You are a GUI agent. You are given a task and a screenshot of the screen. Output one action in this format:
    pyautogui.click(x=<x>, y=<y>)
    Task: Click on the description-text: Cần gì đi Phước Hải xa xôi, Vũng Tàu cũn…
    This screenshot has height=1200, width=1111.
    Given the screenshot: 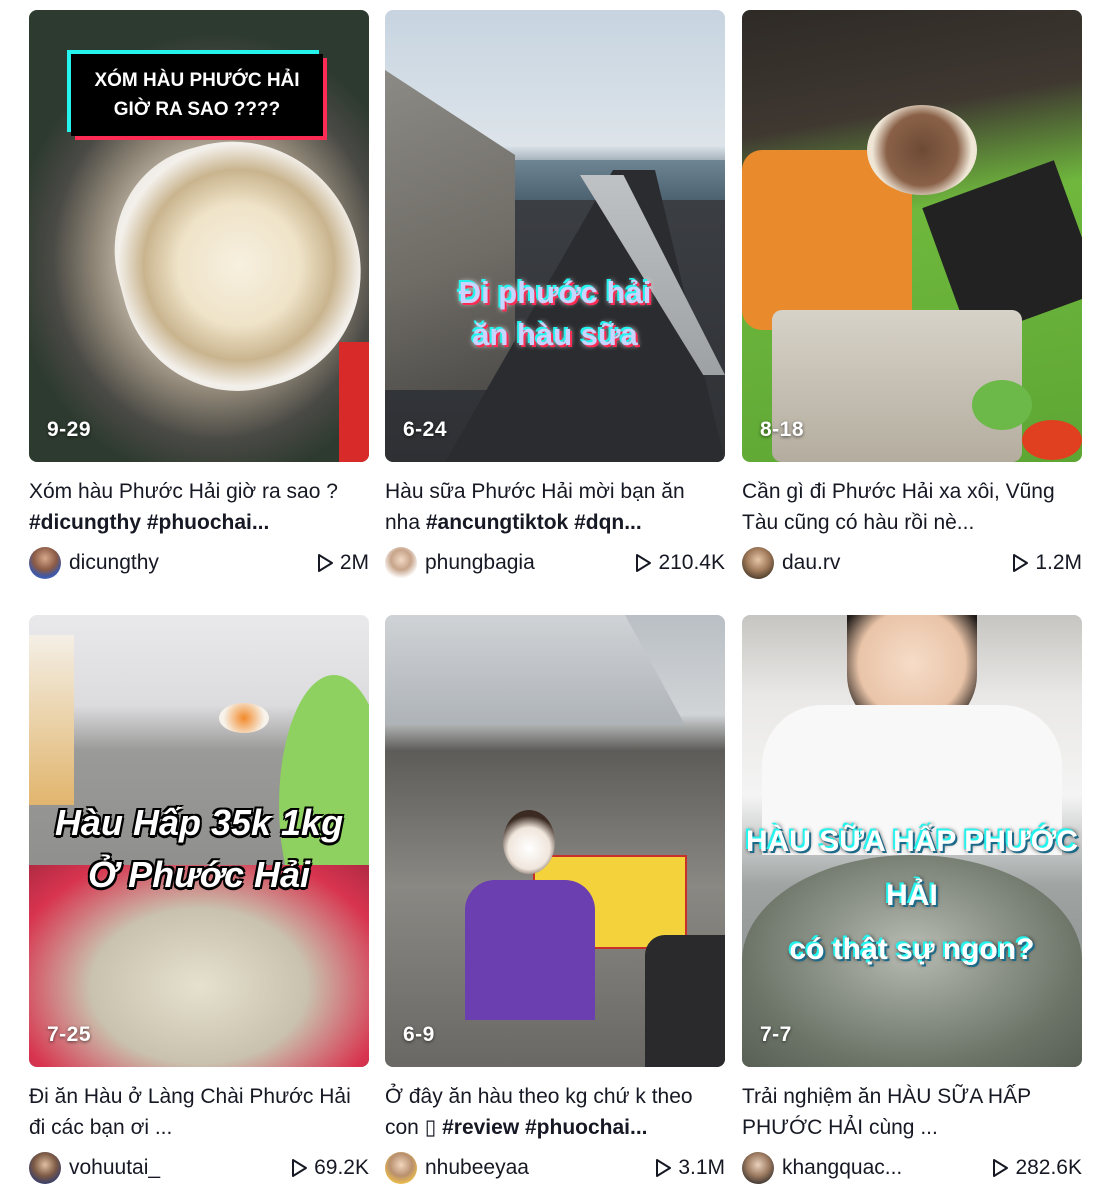 What is the action you would take?
    pyautogui.click(x=898, y=507)
    